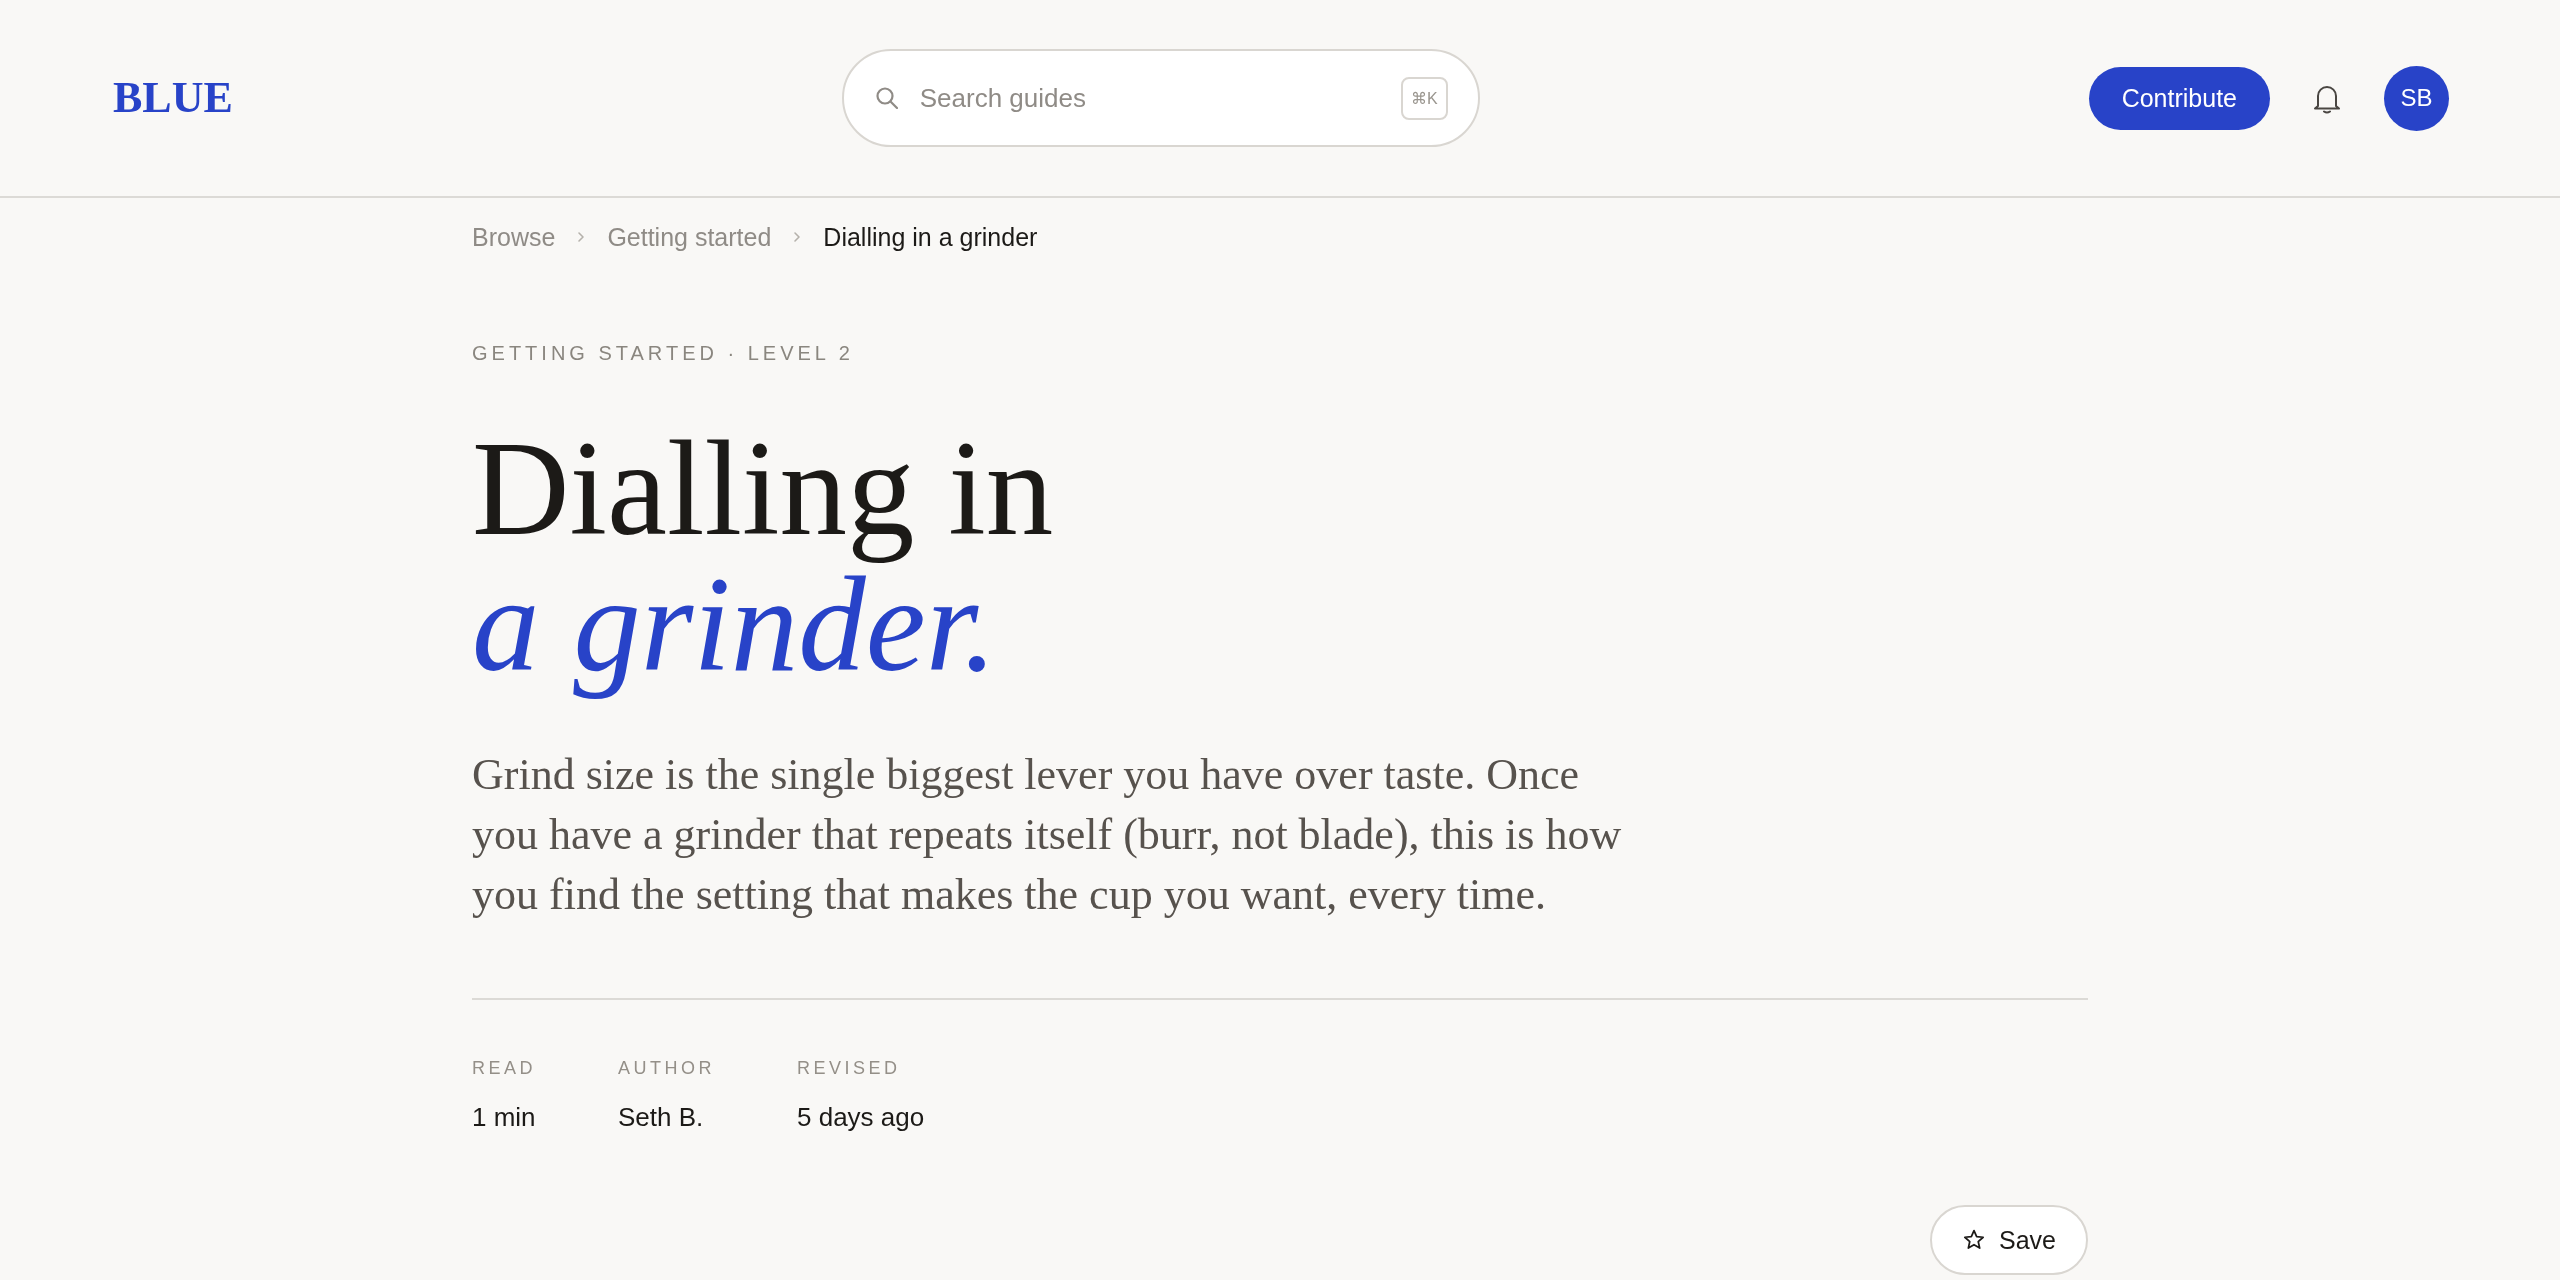  What do you see at coordinates (504, 1117) in the screenshot?
I see `meta-value: 1 min` at bounding box center [504, 1117].